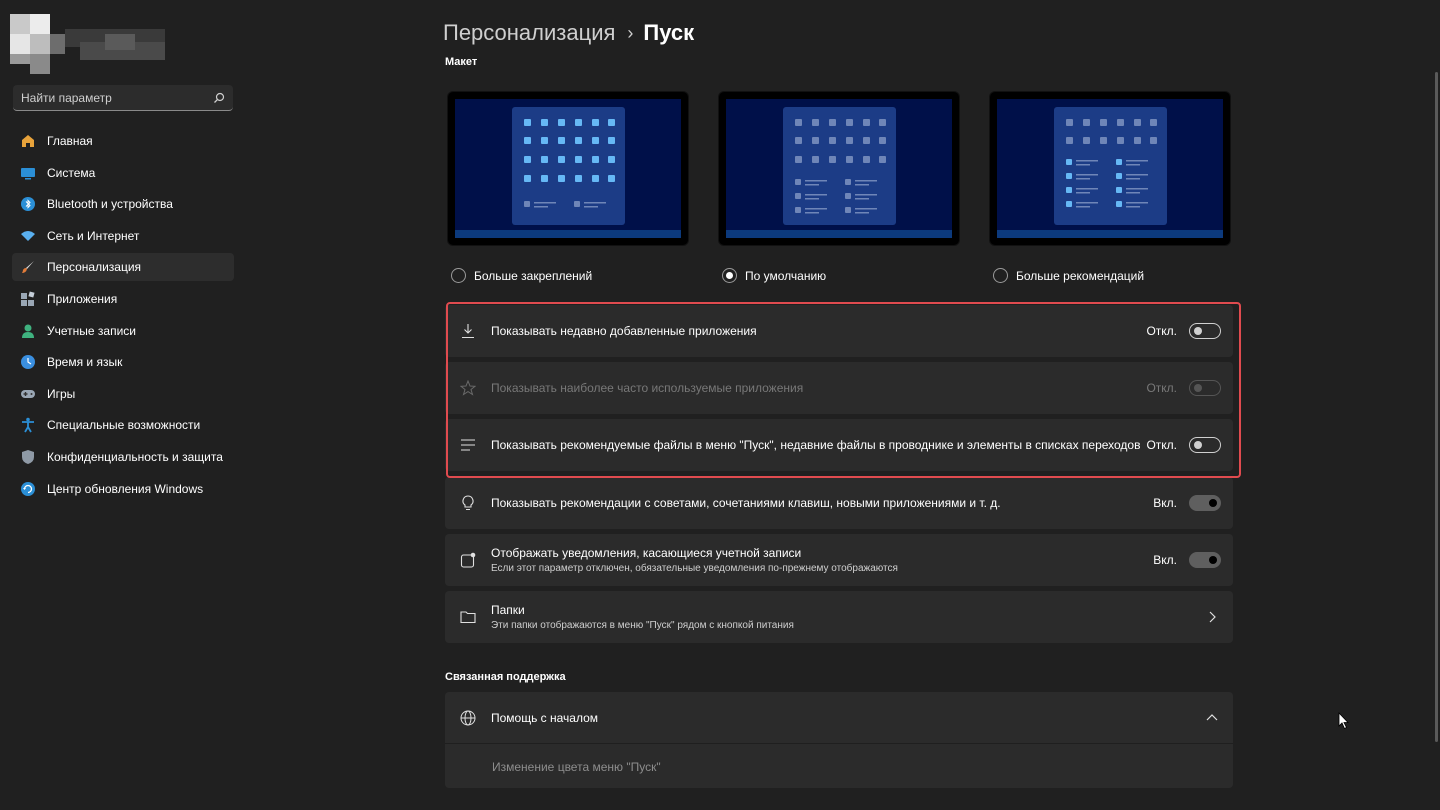  I want to click on sidebar-item-label: Система, so click(71, 172).